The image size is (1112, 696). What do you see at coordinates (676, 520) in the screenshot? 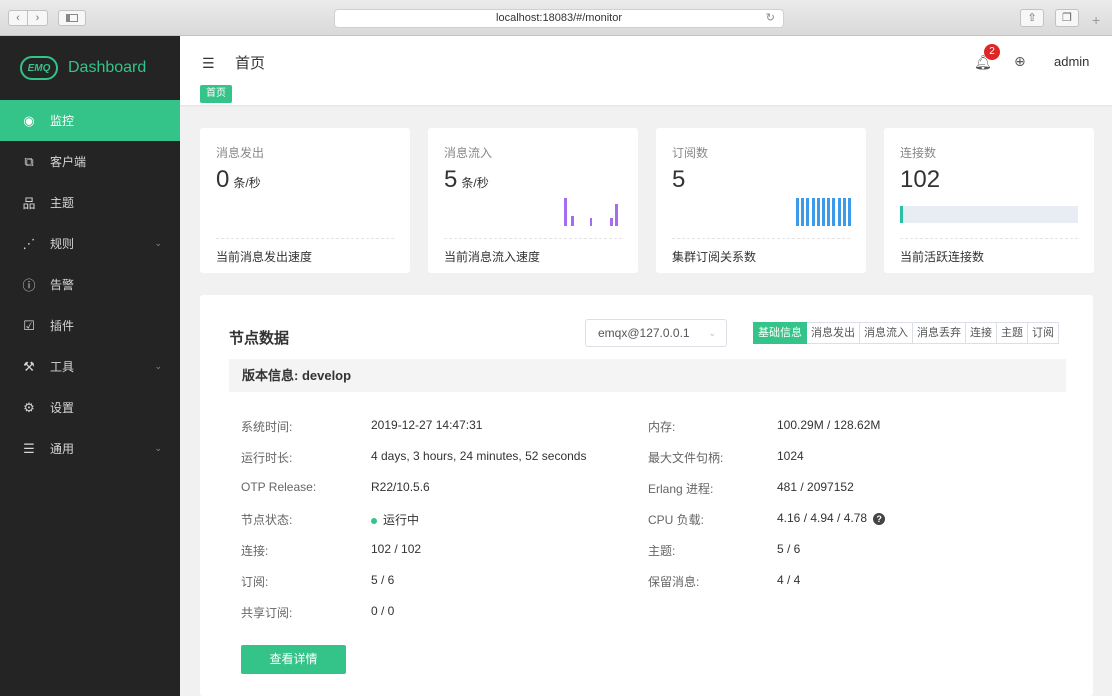
I see `info-label: CPU 负载:` at bounding box center [676, 520].